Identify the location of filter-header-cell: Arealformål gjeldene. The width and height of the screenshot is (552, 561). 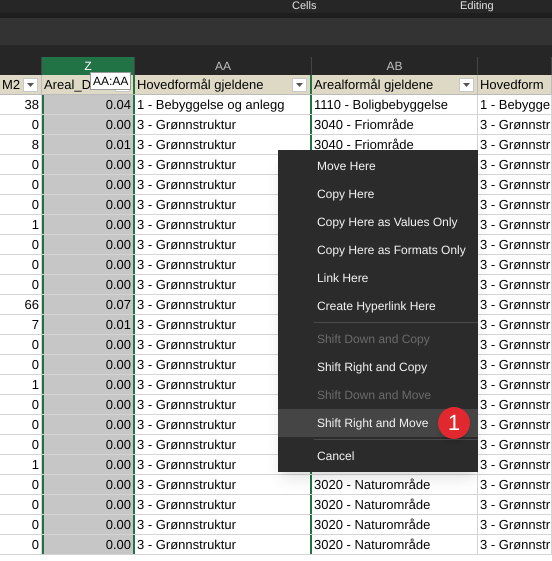
(395, 84).